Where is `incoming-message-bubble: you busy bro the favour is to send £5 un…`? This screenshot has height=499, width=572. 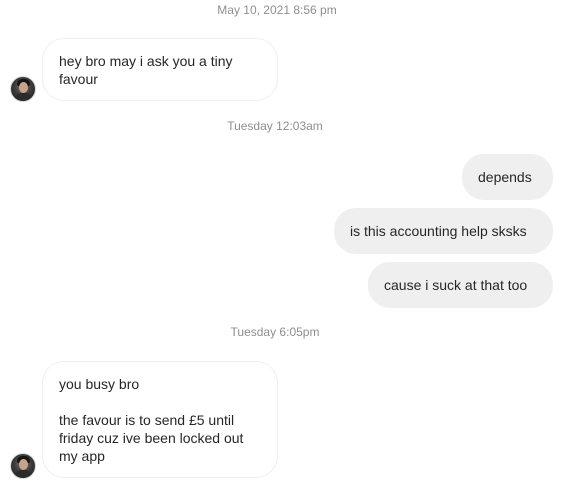 incoming-message-bubble: you busy bro the favour is to send £5 un… is located at coordinates (160, 419).